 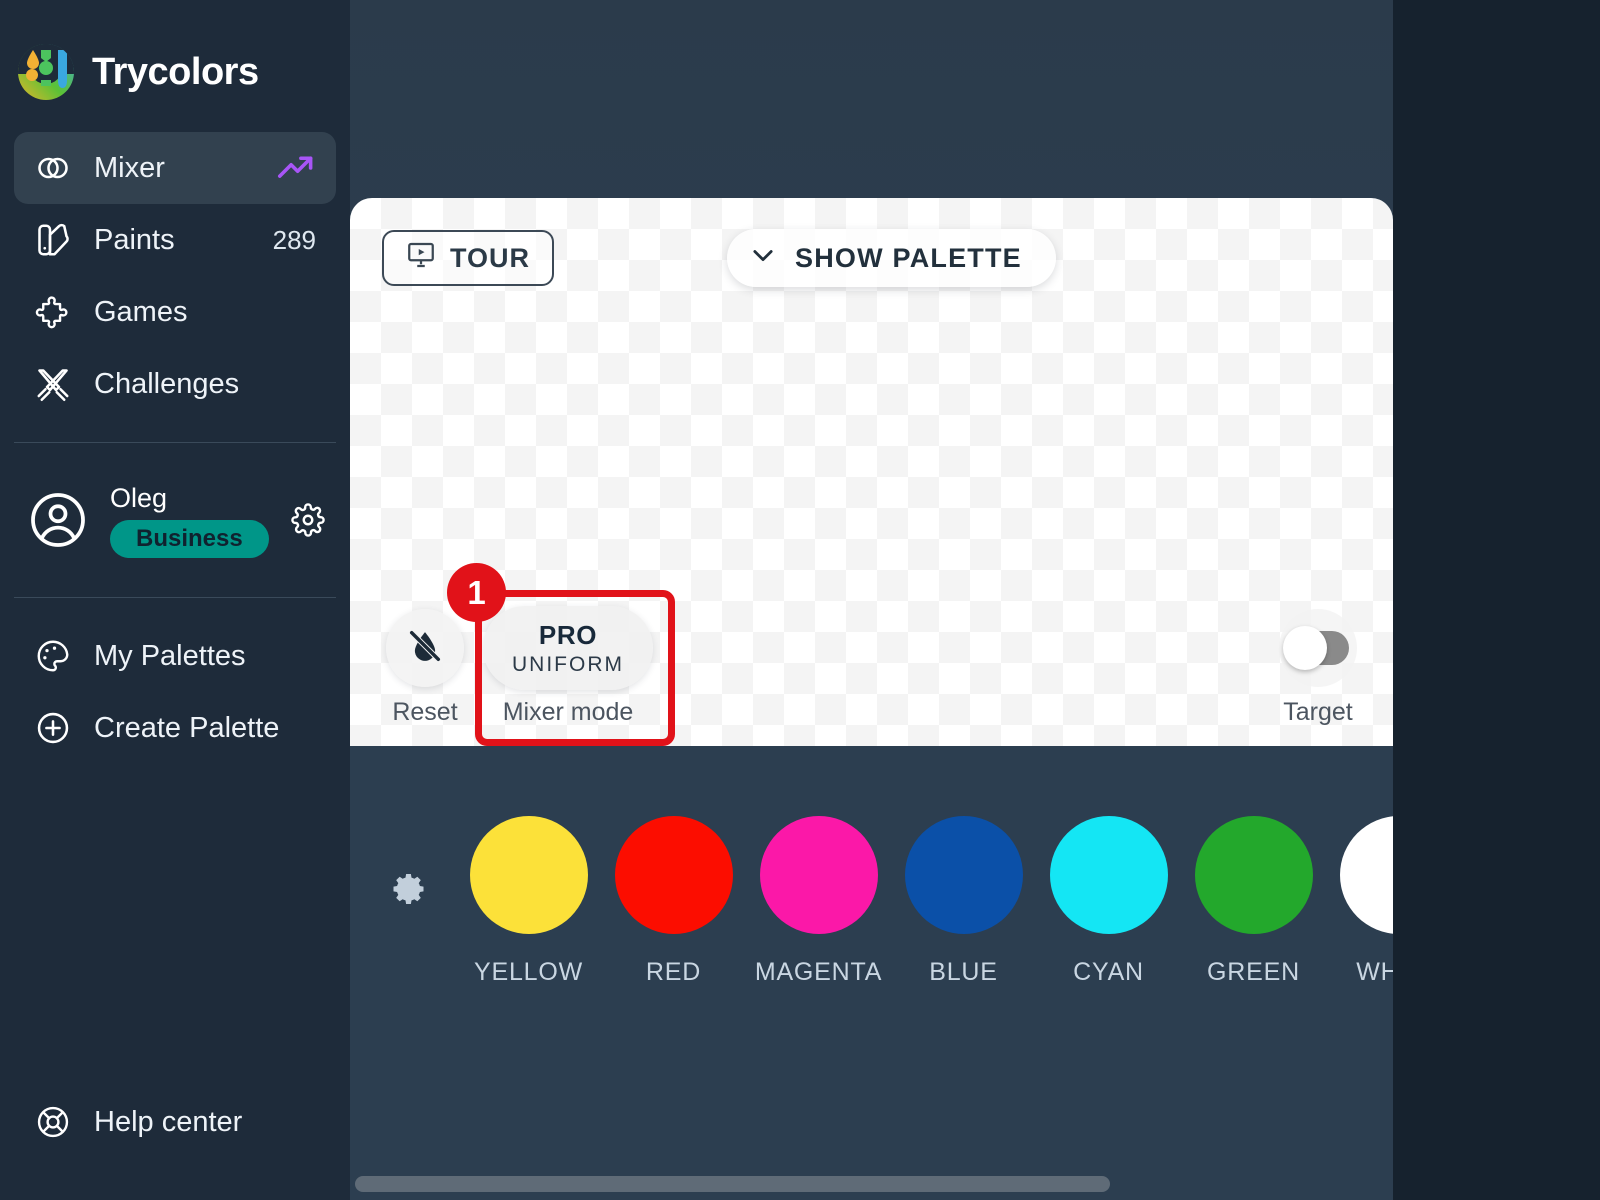 I want to click on mixer-mode-primary: PRO, so click(x=568, y=634).